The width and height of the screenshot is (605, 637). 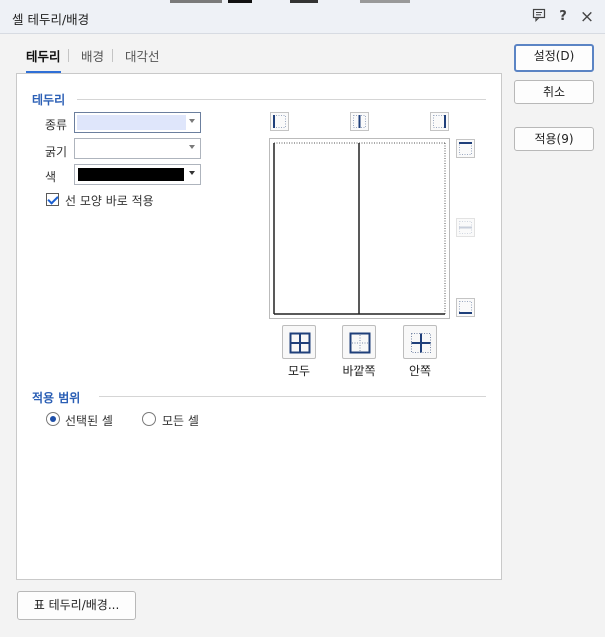 I want to click on help-button: ?, so click(x=563, y=17).